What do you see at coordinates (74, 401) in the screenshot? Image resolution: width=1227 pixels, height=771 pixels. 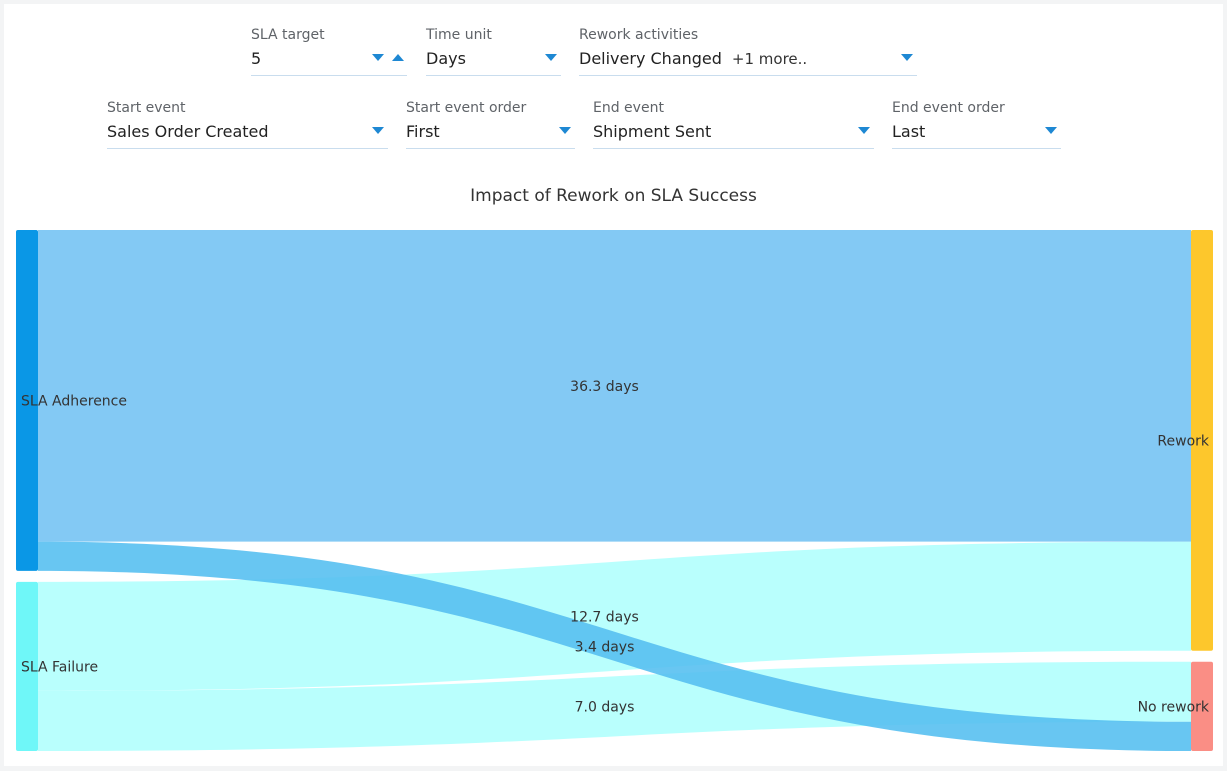 I see `node-label: SLA Adherence` at bounding box center [74, 401].